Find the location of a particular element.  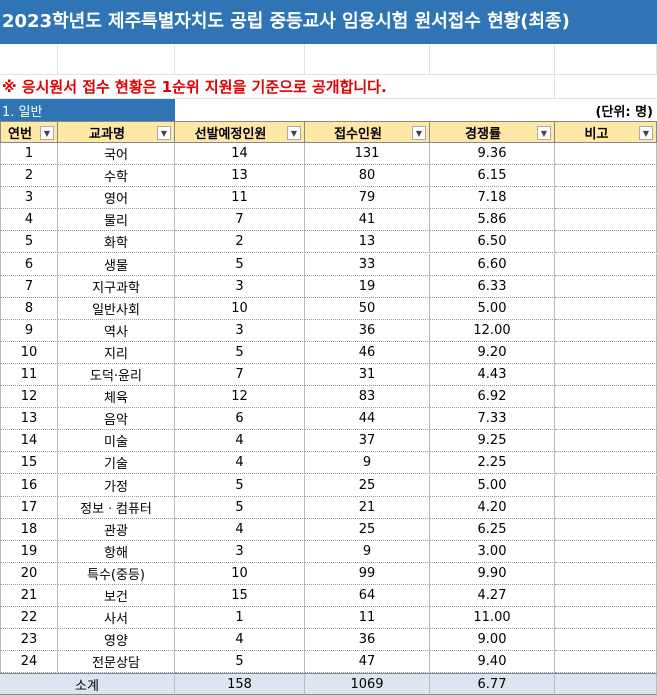

planned-count: 10 is located at coordinates (240, 308).